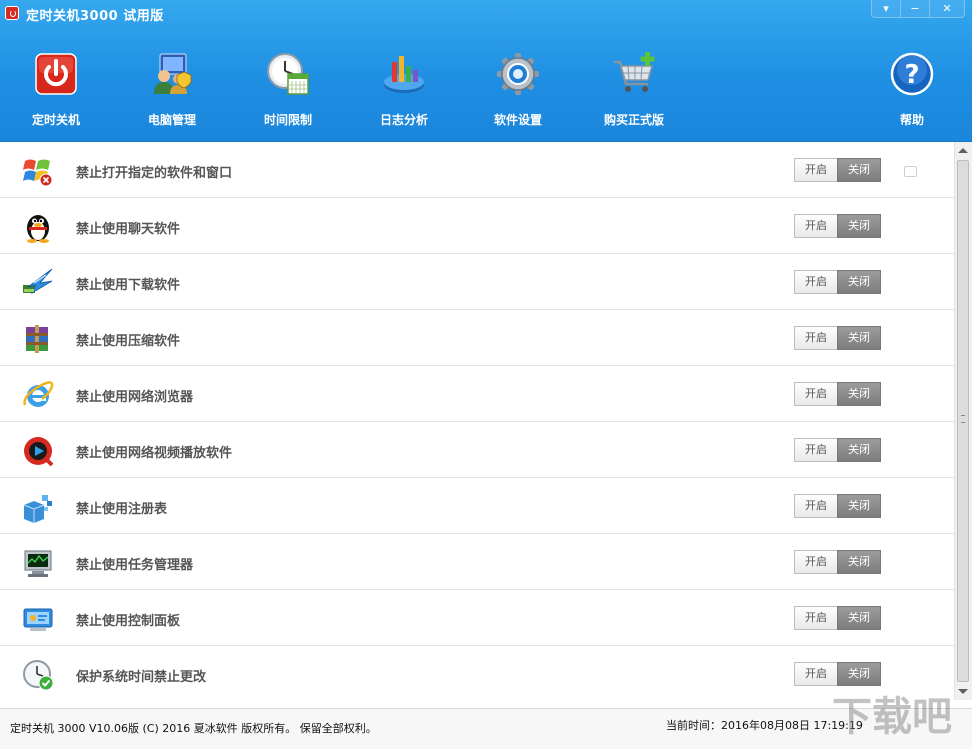  I want to click on list-item: 禁止使用网络视频播放软件 开启 关闭, so click(477, 450).